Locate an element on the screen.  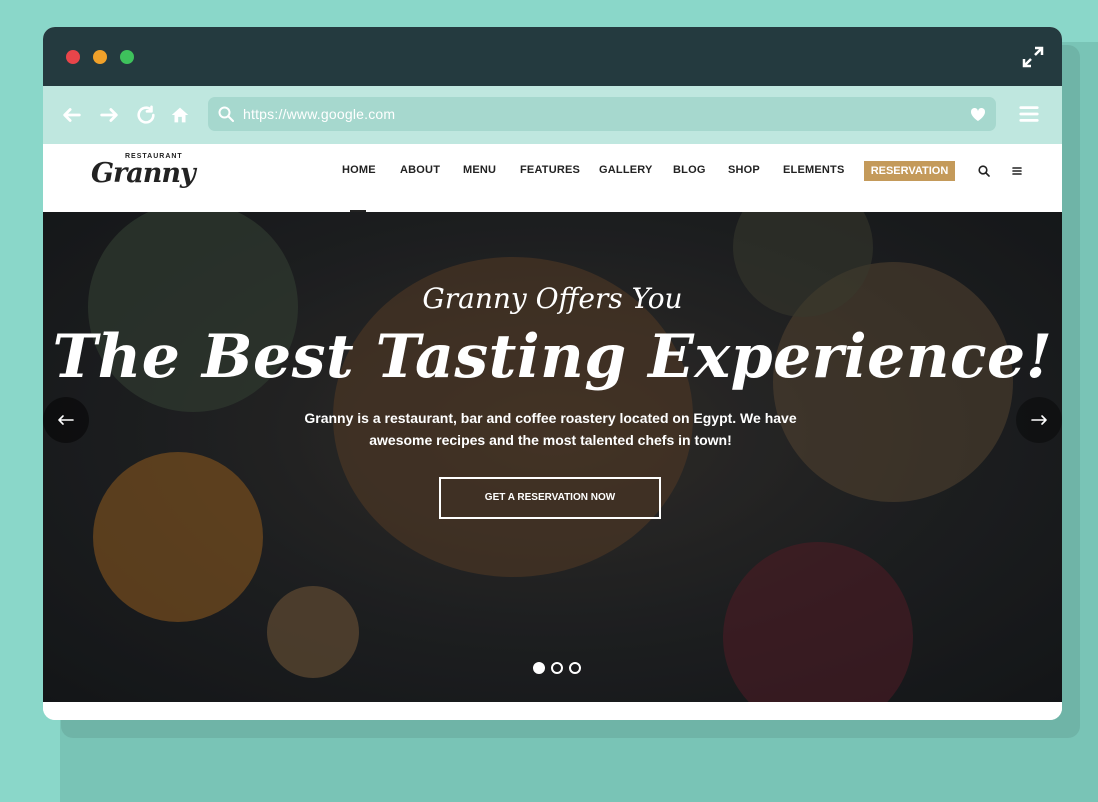
reload-icon is located at coordinates (146, 115).